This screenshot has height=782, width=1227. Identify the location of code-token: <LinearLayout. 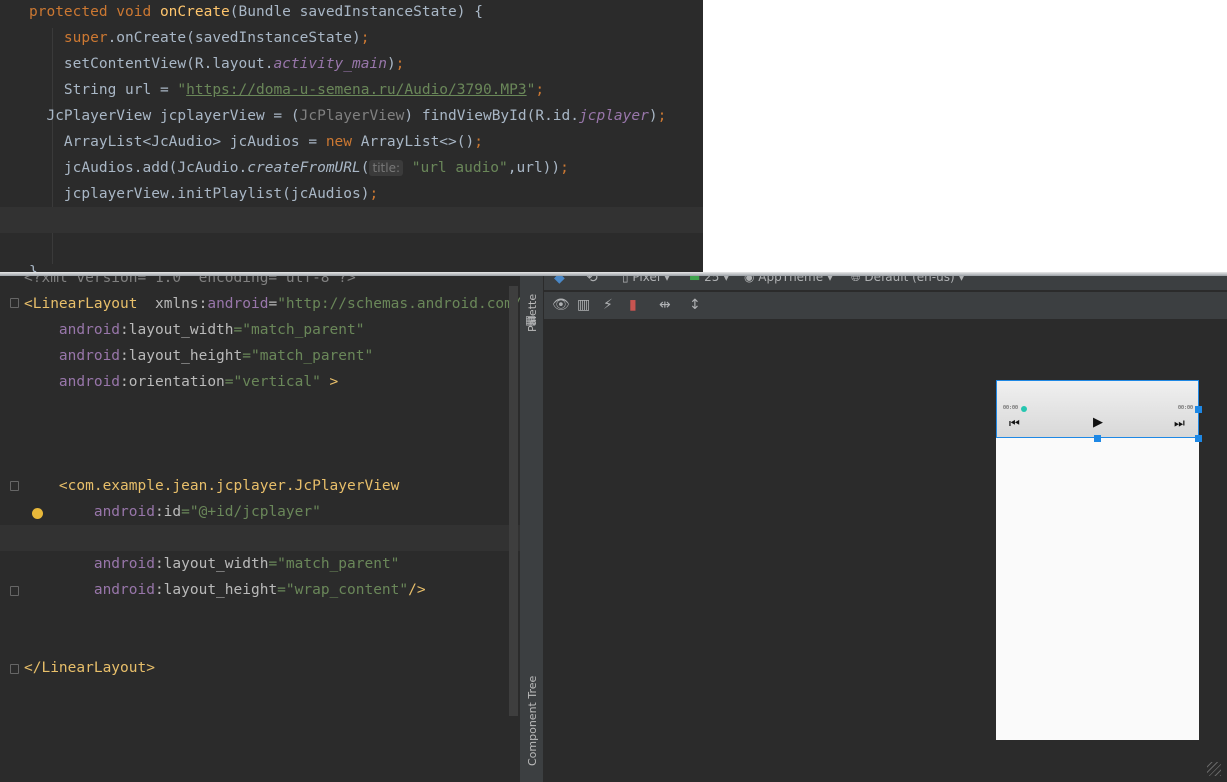
(81, 304).